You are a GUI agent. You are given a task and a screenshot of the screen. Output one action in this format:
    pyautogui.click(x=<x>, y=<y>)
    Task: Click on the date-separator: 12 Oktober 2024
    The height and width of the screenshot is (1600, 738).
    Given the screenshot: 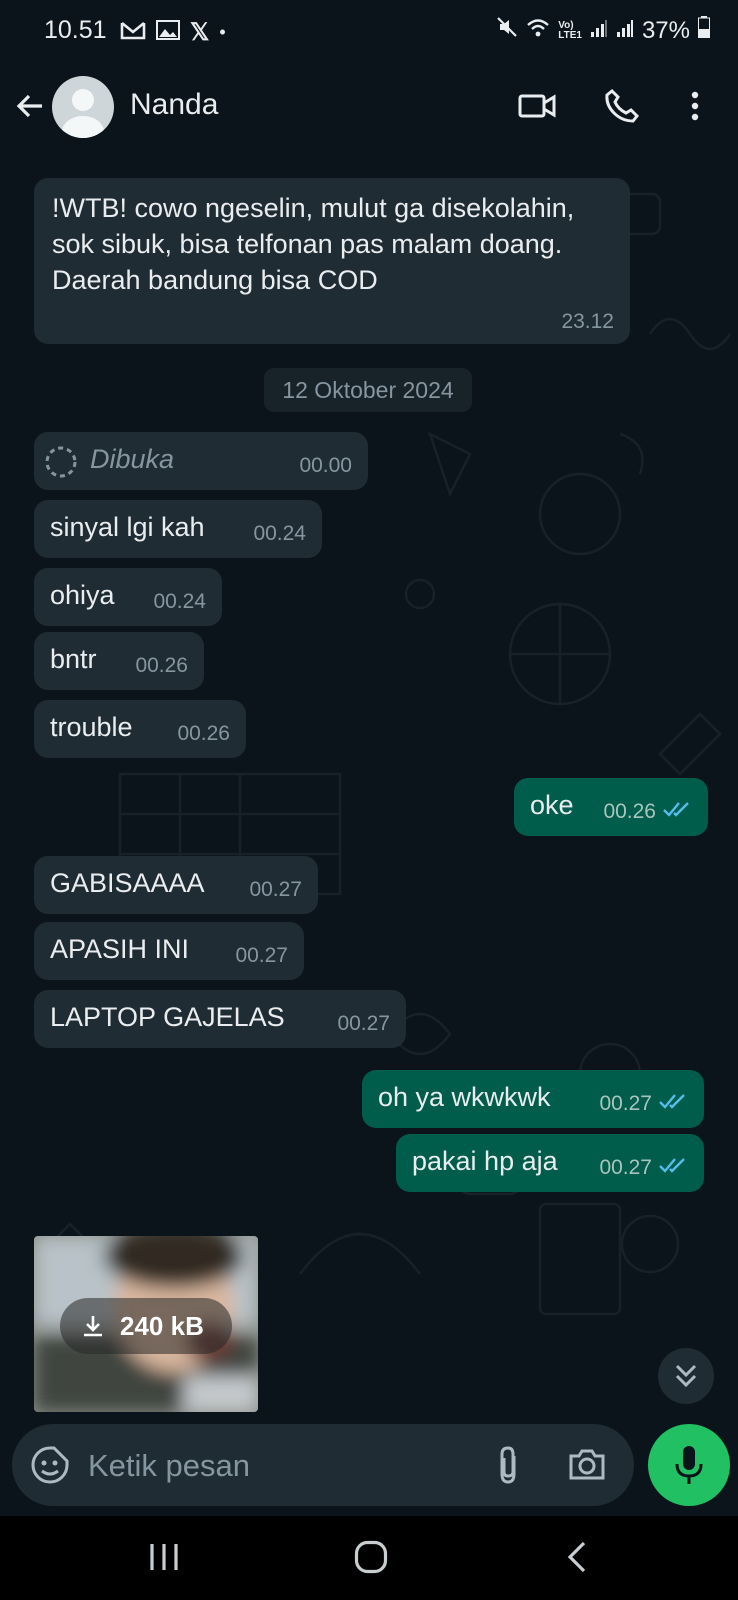 What is the action you would take?
    pyautogui.click(x=368, y=390)
    